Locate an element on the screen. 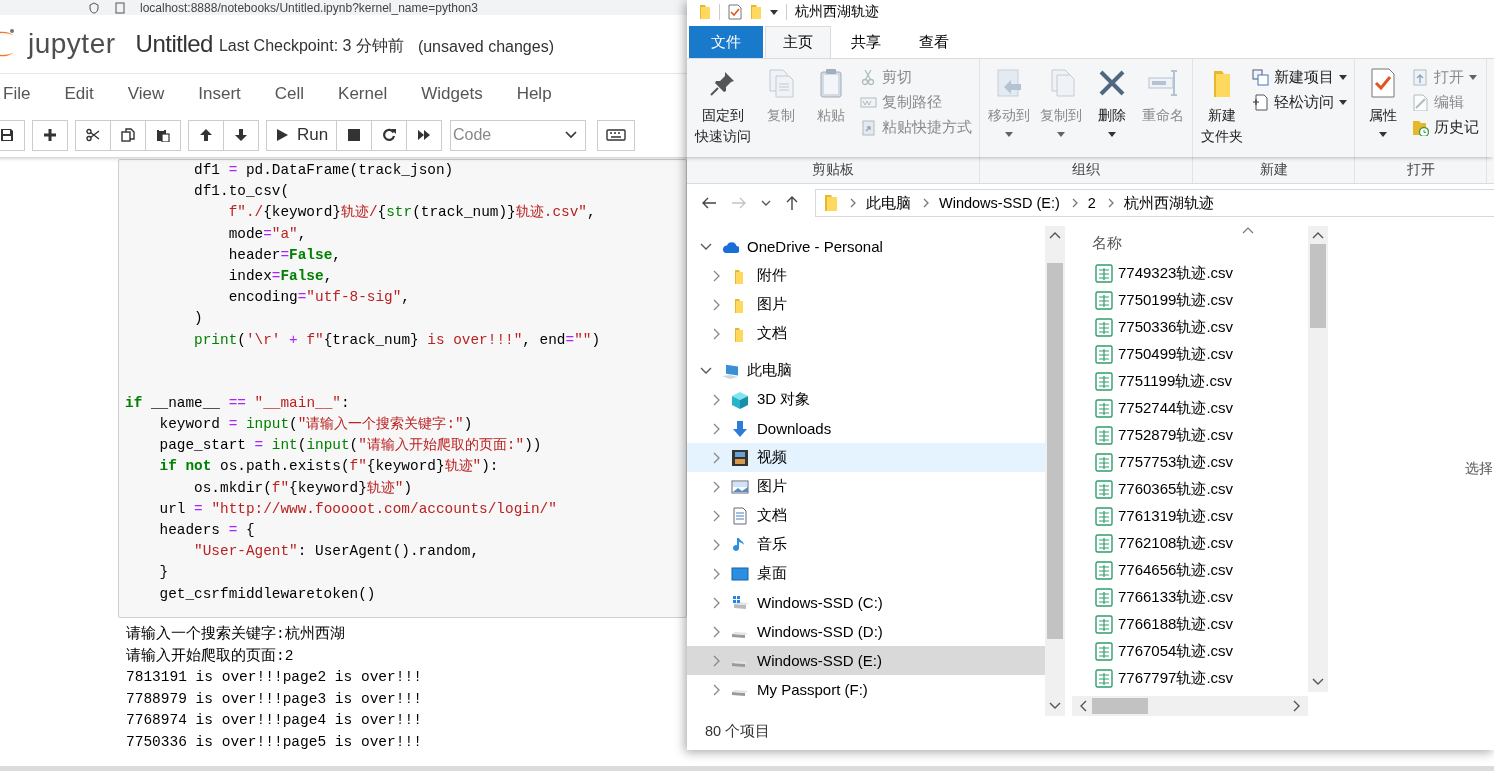  paste-button is located at coordinates (163, 135).